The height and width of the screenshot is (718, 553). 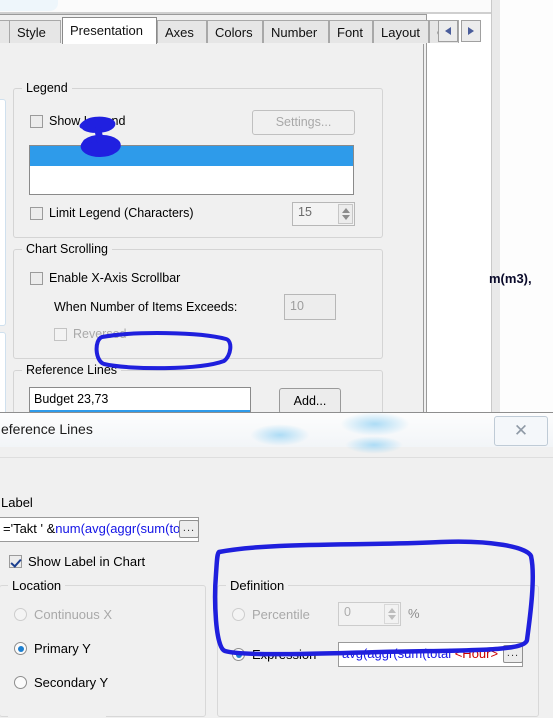 What do you see at coordinates (3, 212) in the screenshot?
I see `left-list-panel-top` at bounding box center [3, 212].